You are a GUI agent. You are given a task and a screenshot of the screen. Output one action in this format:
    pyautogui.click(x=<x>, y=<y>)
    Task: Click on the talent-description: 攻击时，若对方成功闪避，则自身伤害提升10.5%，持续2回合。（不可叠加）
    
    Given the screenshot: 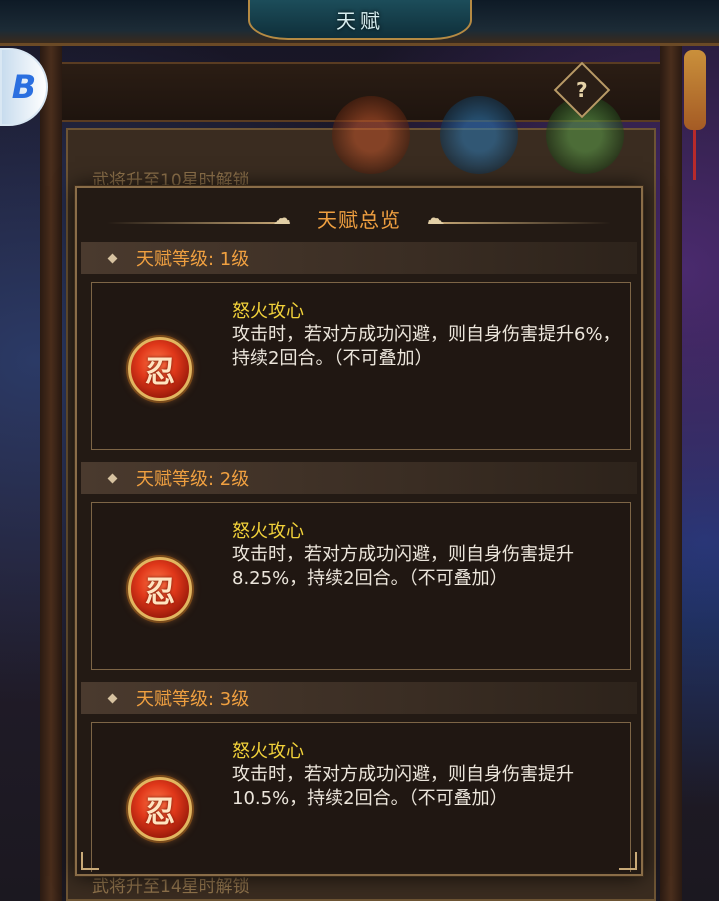 What is the action you would take?
    pyautogui.click(x=403, y=786)
    